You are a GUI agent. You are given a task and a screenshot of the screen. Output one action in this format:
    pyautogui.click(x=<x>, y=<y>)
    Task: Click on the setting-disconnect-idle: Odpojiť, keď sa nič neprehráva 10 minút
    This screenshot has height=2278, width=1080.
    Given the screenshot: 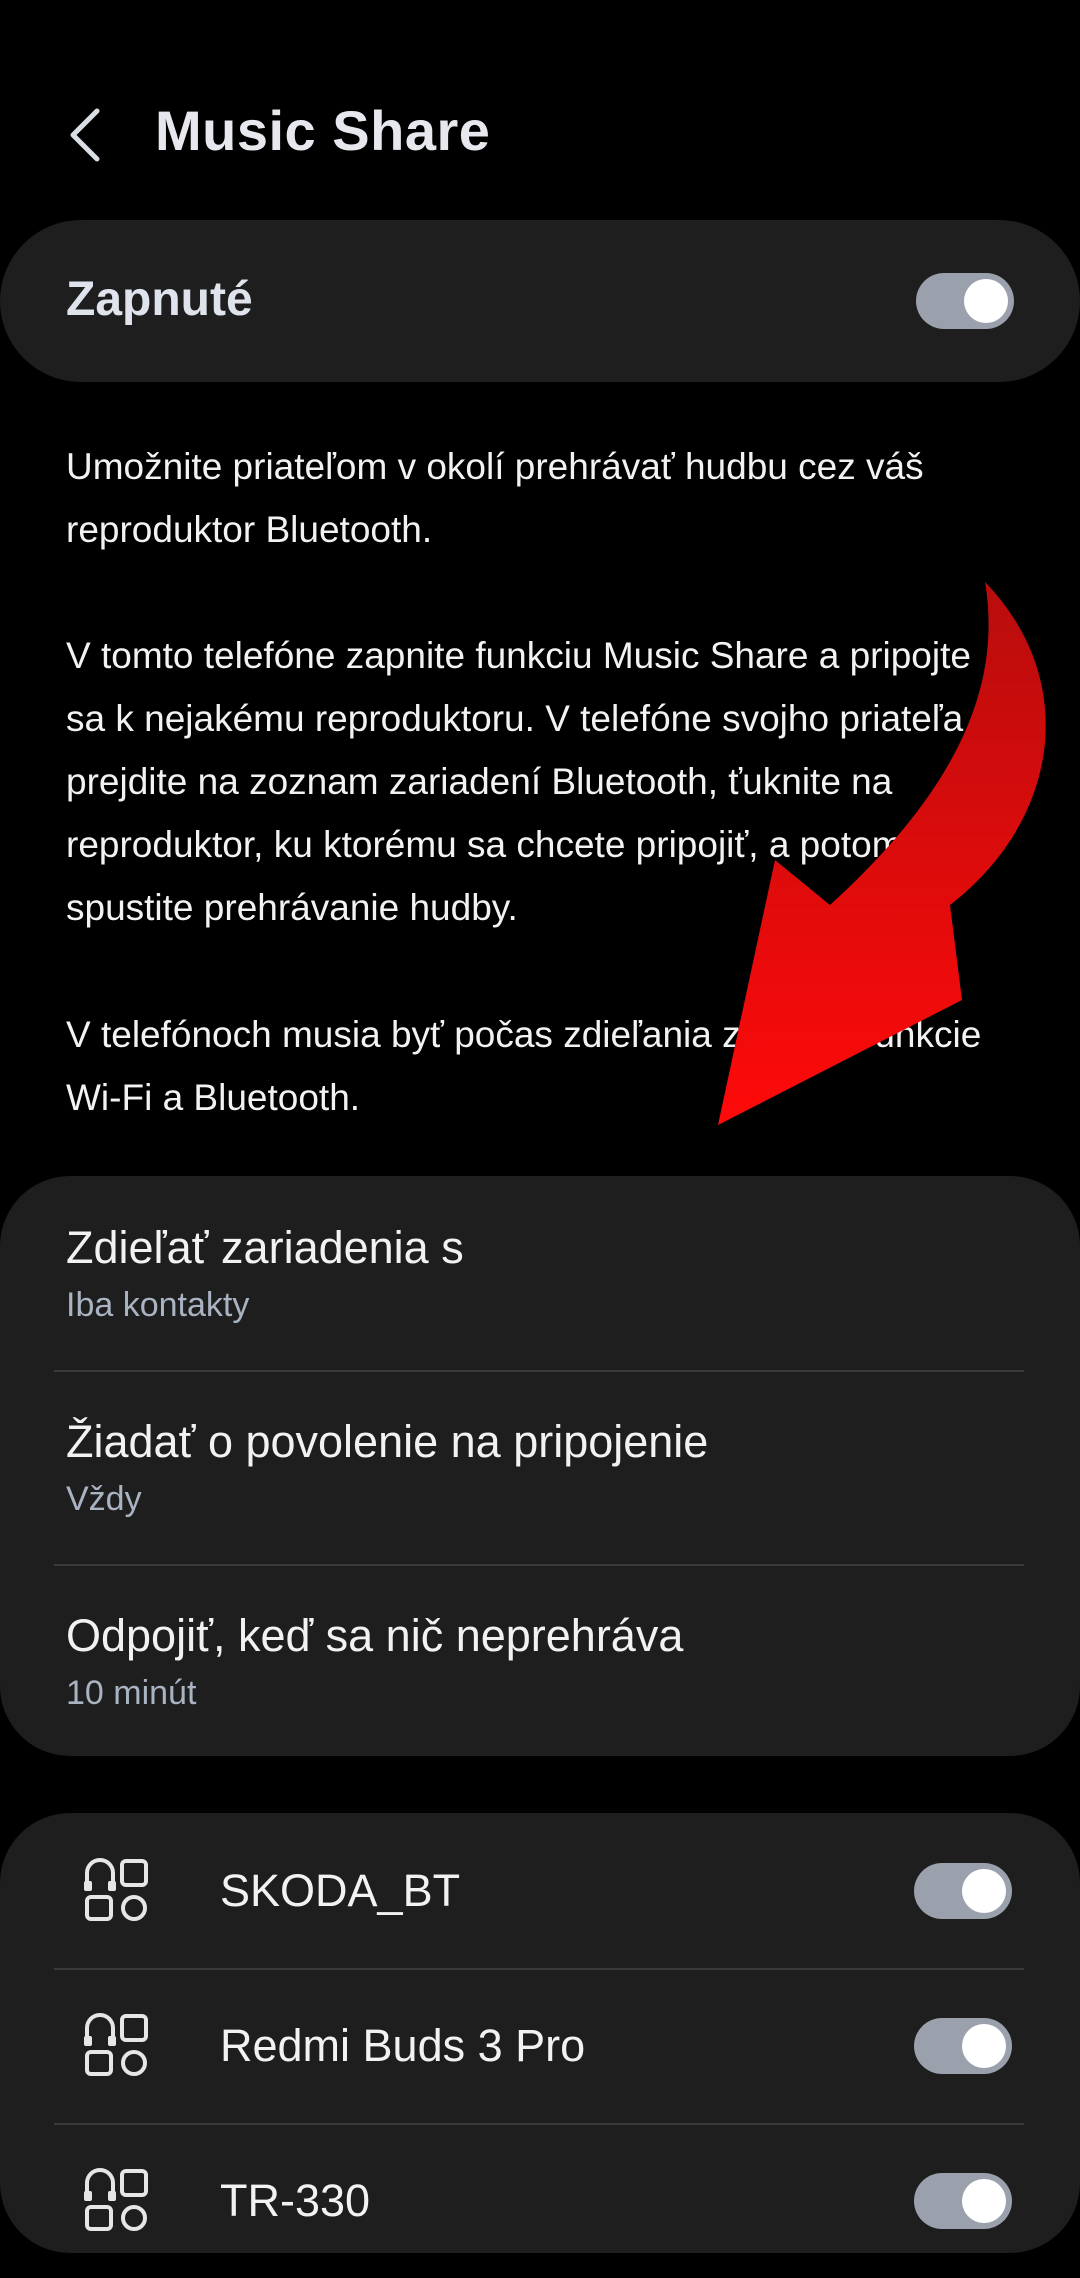 What is the action you would take?
    pyautogui.click(x=540, y=1661)
    